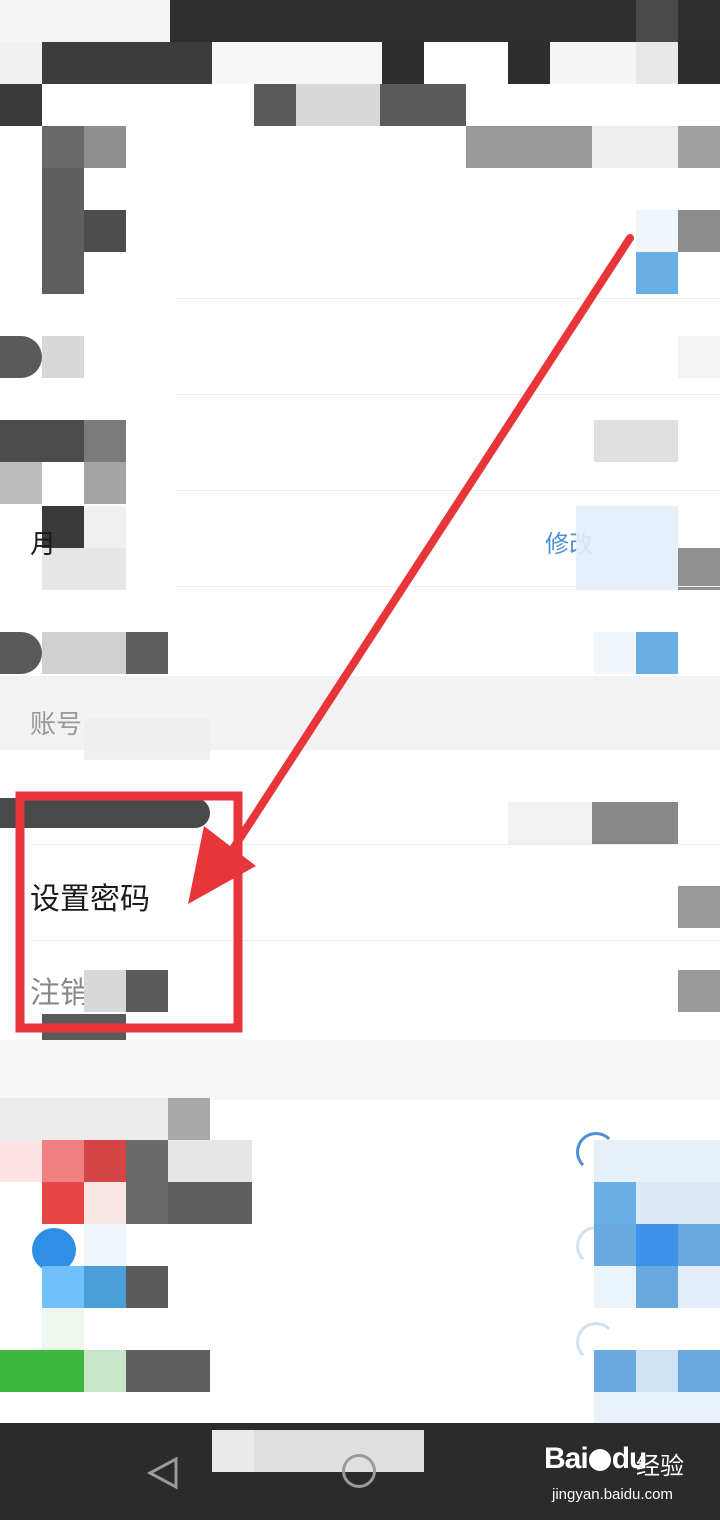  I want to click on watermark-url: jingyan.baidu.com, so click(612, 1494).